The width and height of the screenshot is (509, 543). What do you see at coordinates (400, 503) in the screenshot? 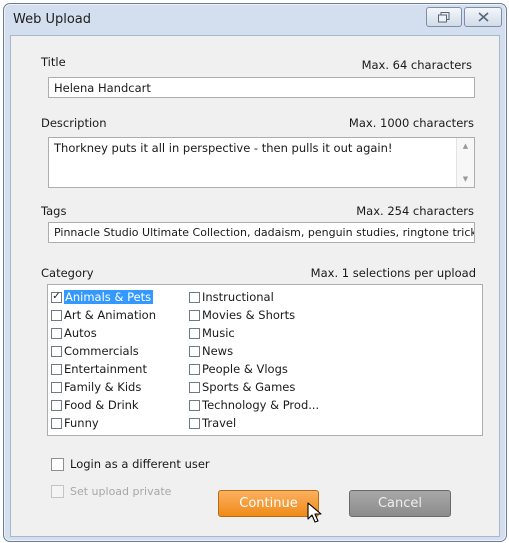
I see `cancel-button: Cancel` at bounding box center [400, 503].